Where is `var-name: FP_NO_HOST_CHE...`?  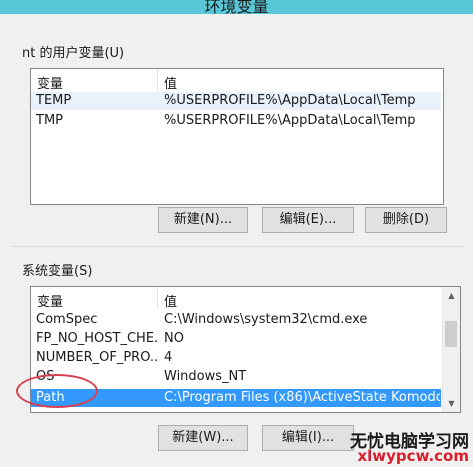 var-name: FP_NO_HOST_CHE... is located at coordinates (97, 338).